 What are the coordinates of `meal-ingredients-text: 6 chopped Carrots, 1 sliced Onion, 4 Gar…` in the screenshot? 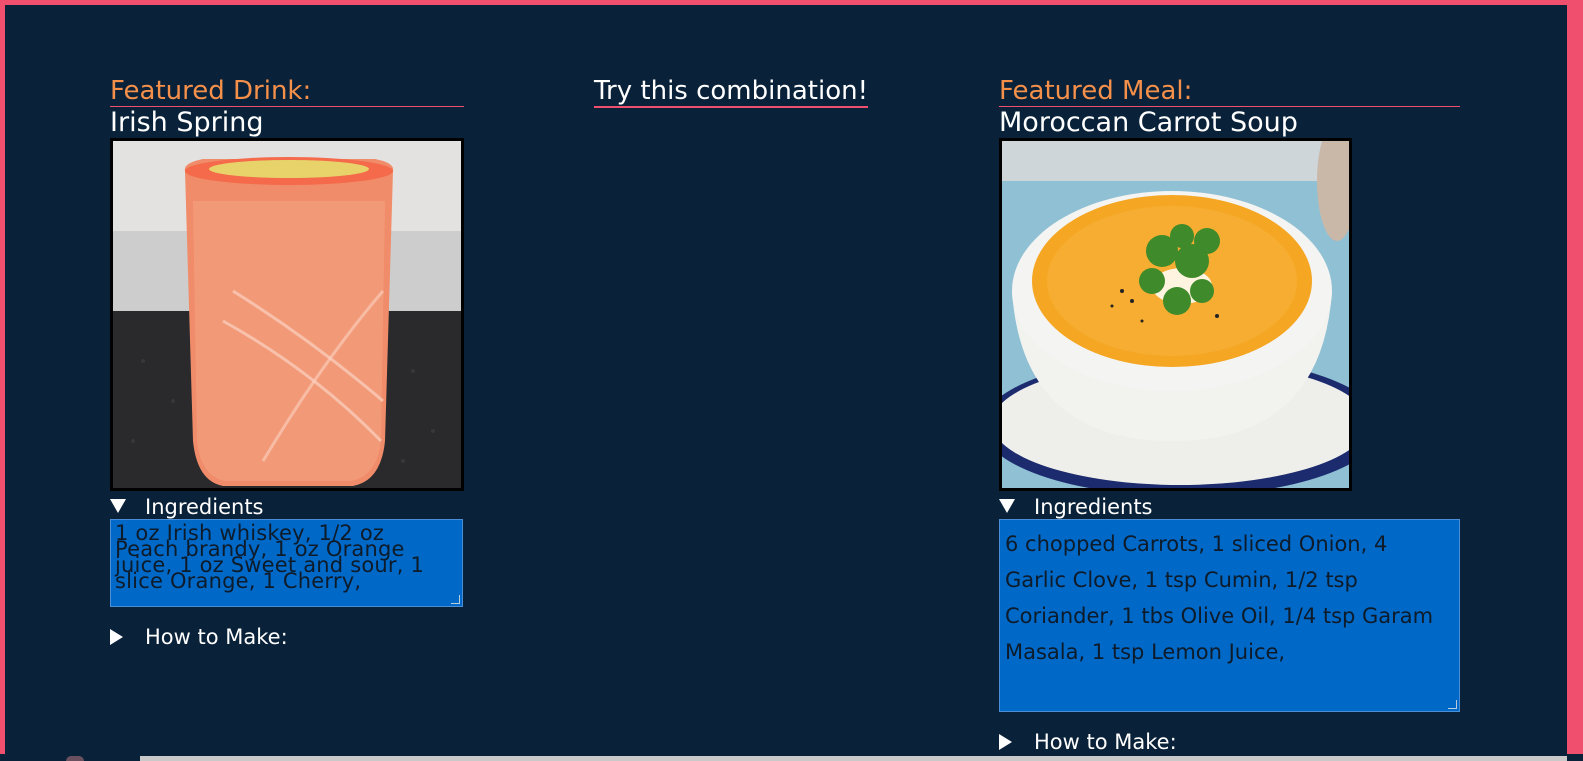 It's located at (1219, 598).